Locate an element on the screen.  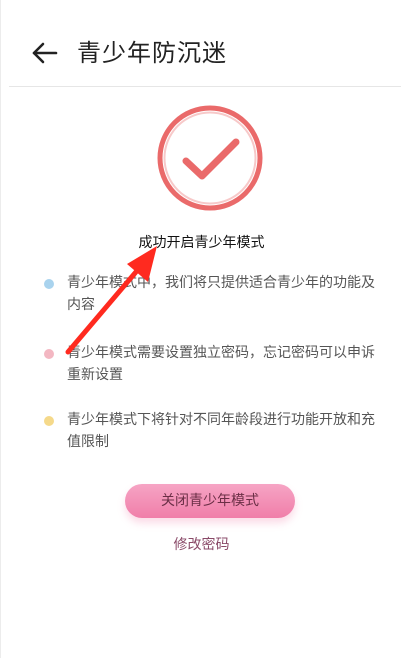
header: 青少年防沉迷 is located at coordinates (201, 43).